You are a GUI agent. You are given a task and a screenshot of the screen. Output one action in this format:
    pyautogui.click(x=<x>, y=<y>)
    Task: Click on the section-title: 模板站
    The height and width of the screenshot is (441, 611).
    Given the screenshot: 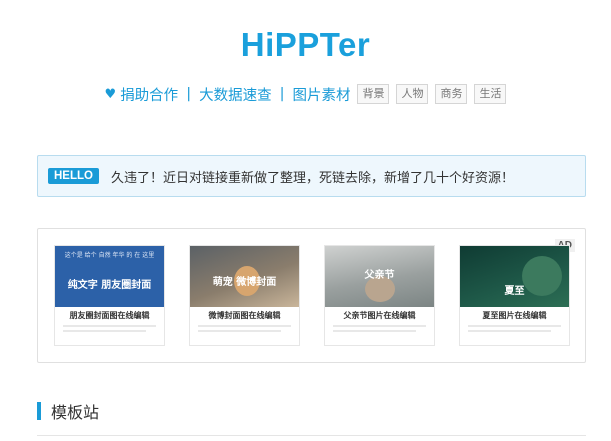 What is the action you would take?
    pyautogui.click(x=75, y=412)
    